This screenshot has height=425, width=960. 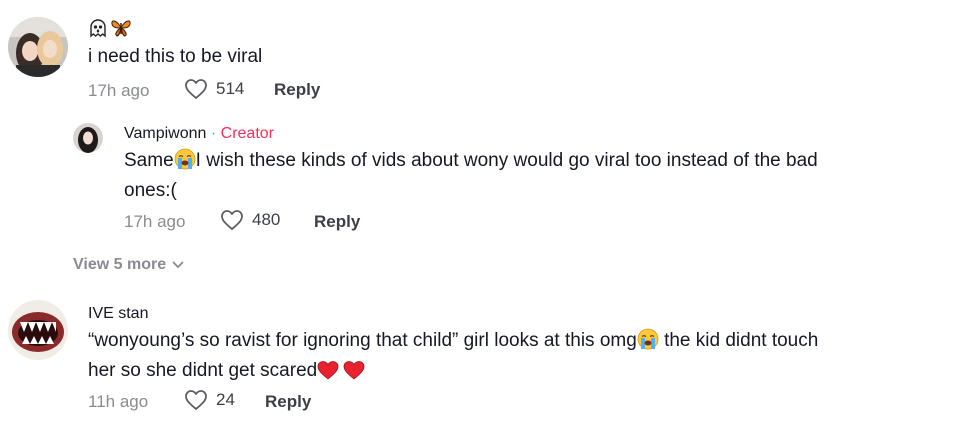 What do you see at coordinates (118, 314) in the screenshot?
I see `comment-username: IVE stan` at bounding box center [118, 314].